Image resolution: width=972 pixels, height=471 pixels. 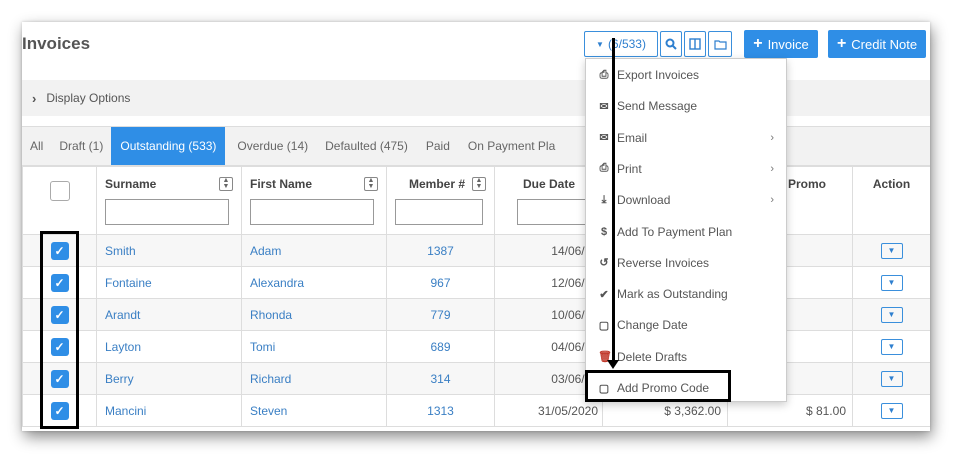 I want to click on check-icon: ✔, so click(x=604, y=294).